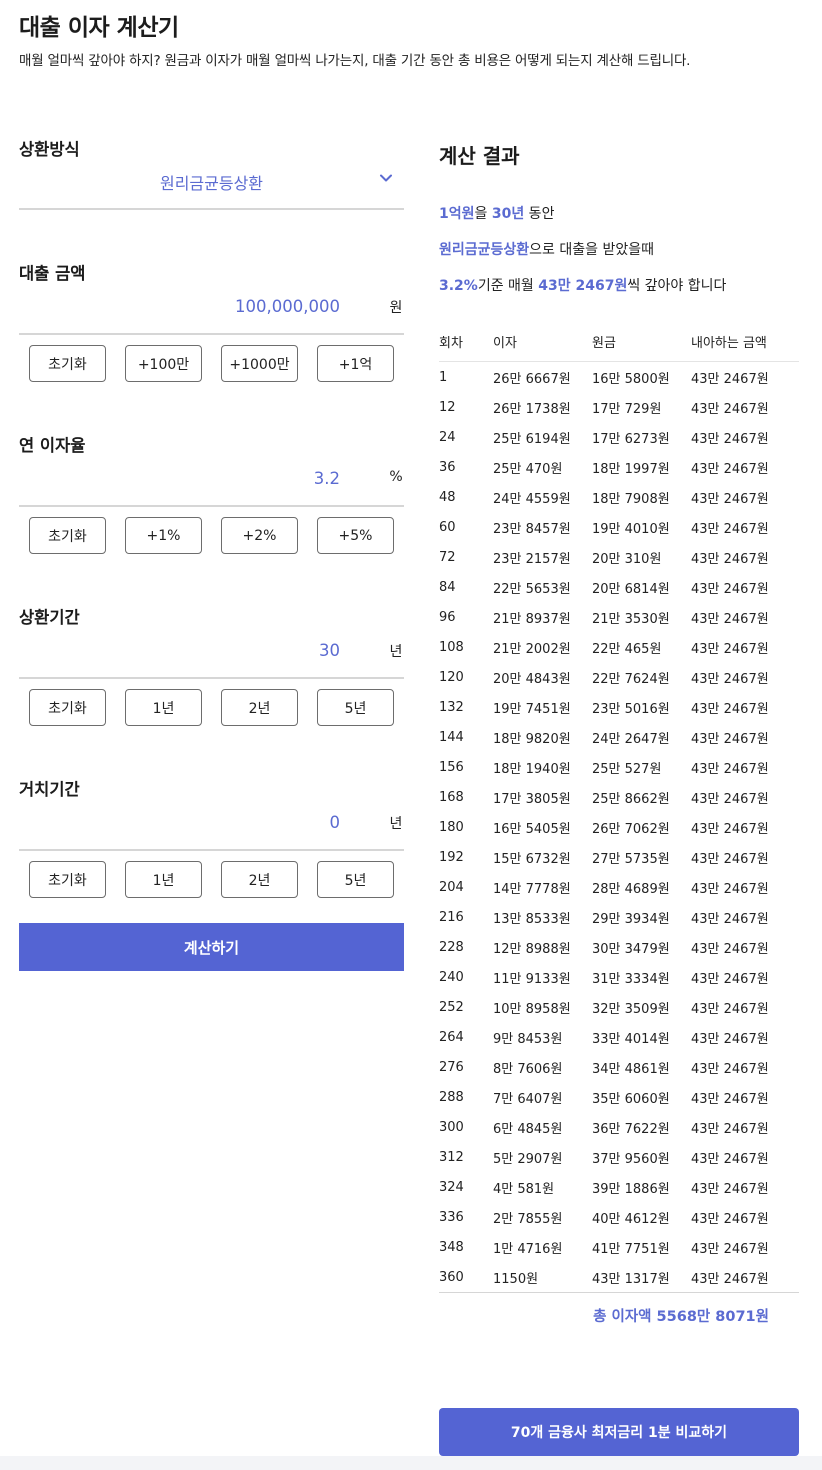 This screenshot has width=822, height=1470. Describe the element at coordinates (532, 589) in the screenshot. I see `cell-interest: 22만 5653원` at that location.